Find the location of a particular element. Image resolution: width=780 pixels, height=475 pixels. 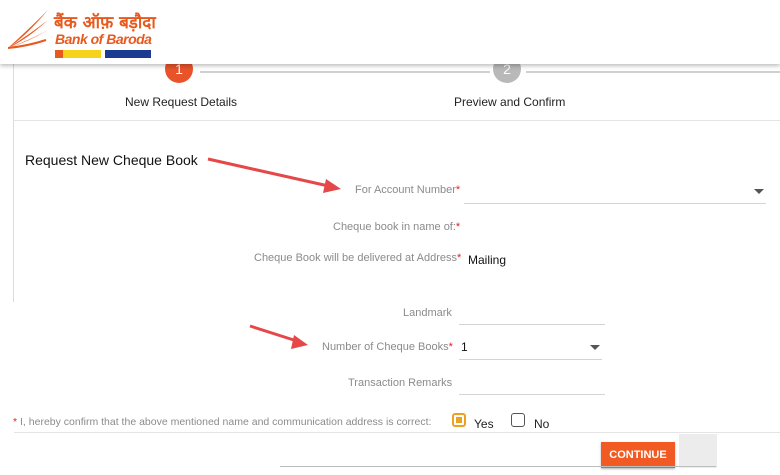

num-books-underline is located at coordinates (530, 359).